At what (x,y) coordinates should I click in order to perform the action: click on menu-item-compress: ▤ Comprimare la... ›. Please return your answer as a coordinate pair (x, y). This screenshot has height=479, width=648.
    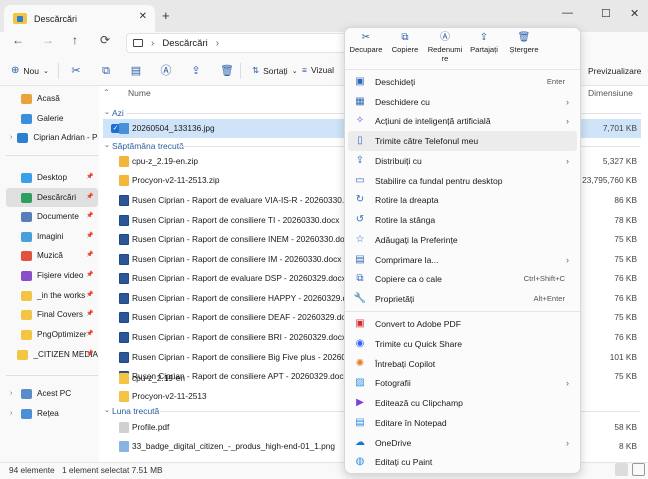
    Looking at the image, I should click on (462, 260).